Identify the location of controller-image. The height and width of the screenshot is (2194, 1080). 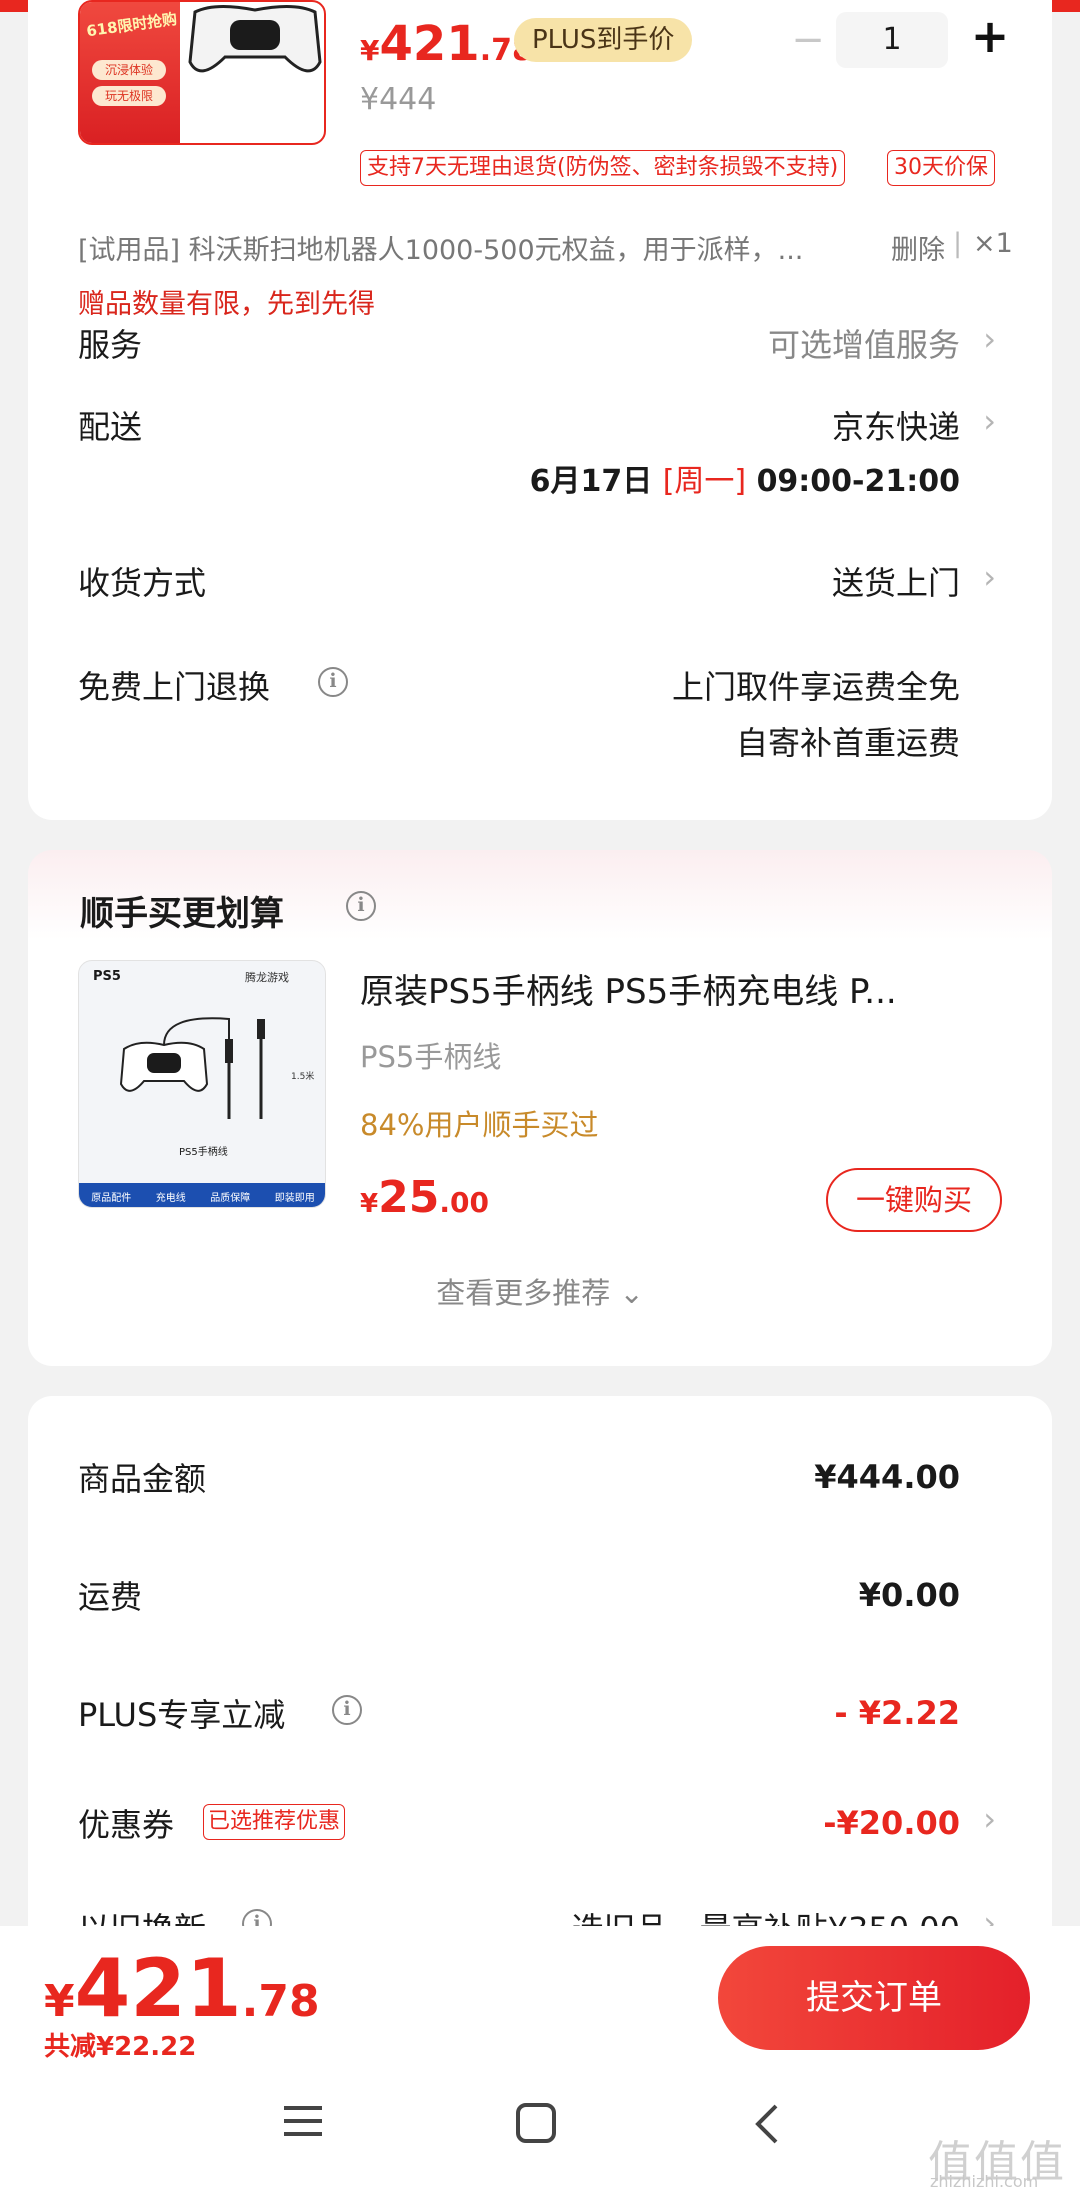
(255, 39).